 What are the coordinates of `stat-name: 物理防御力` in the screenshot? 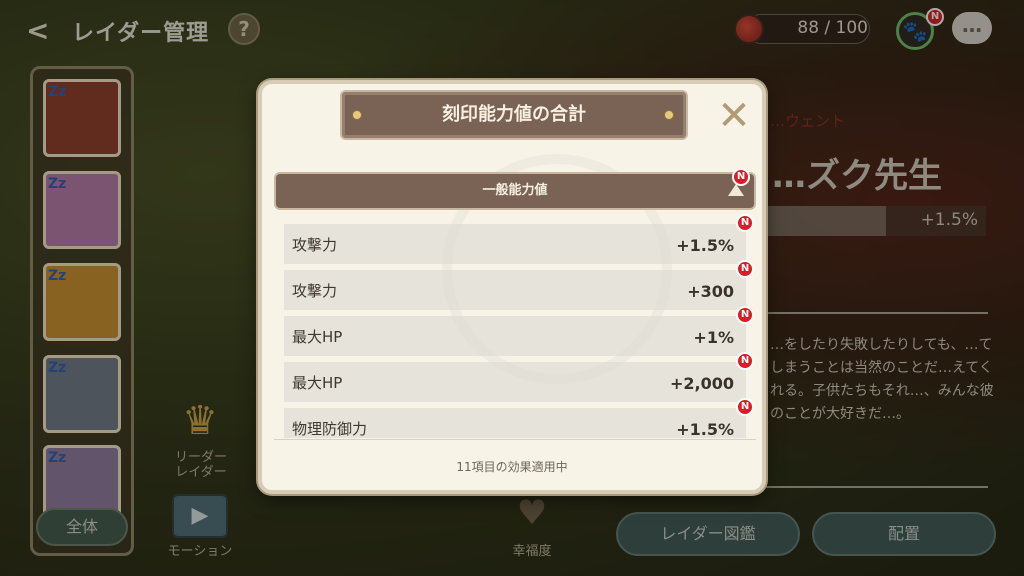 It's located at (330, 429).